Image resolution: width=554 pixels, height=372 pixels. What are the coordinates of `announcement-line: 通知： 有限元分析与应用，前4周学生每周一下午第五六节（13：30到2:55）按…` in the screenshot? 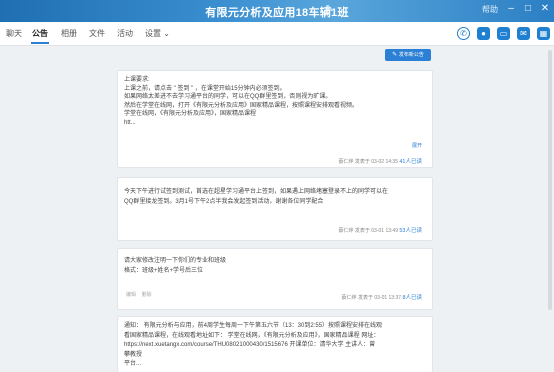 It's located at (253, 326).